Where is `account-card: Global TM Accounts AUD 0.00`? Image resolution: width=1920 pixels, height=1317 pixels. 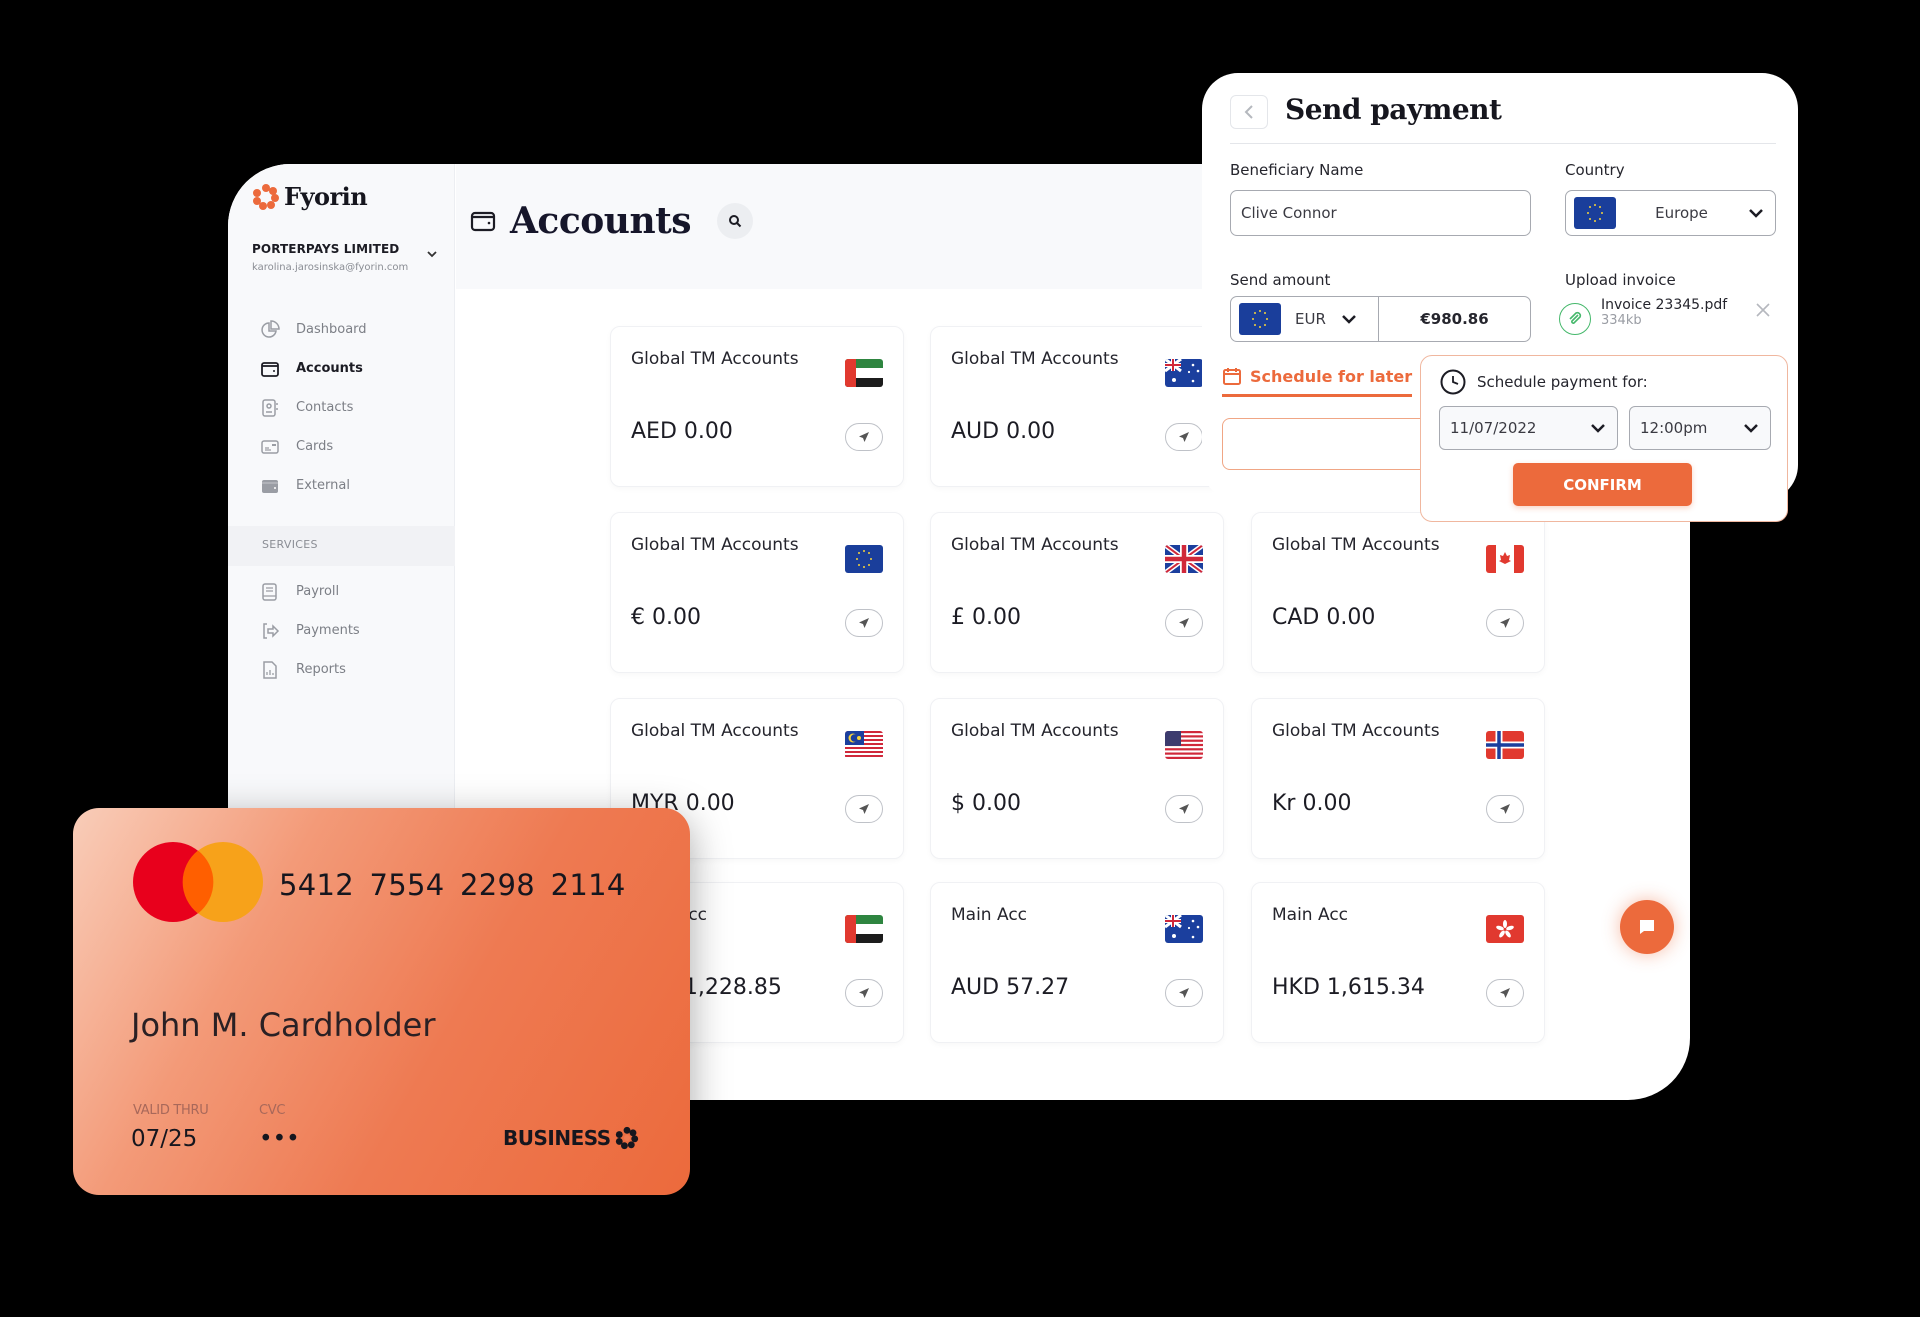
account-card: Global TM Accounts AUD 0.00 is located at coordinates (1077, 406).